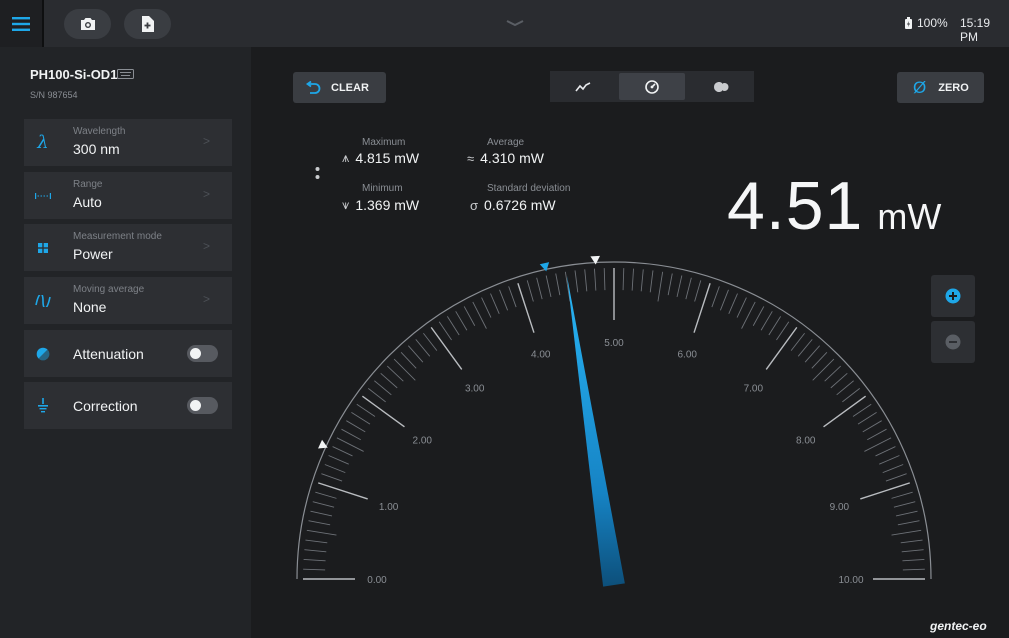  I want to click on setting-wavelength: λ Wavelength 300 nm >, so click(128, 142).